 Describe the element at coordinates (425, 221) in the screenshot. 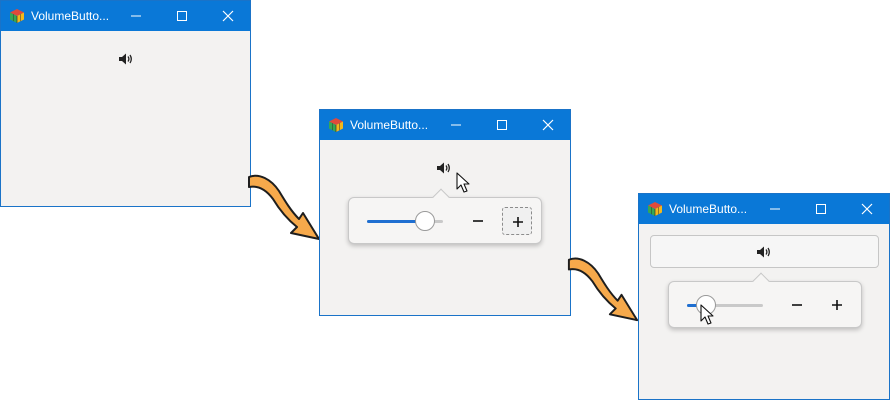

I see `volume-slider-thumb` at that location.